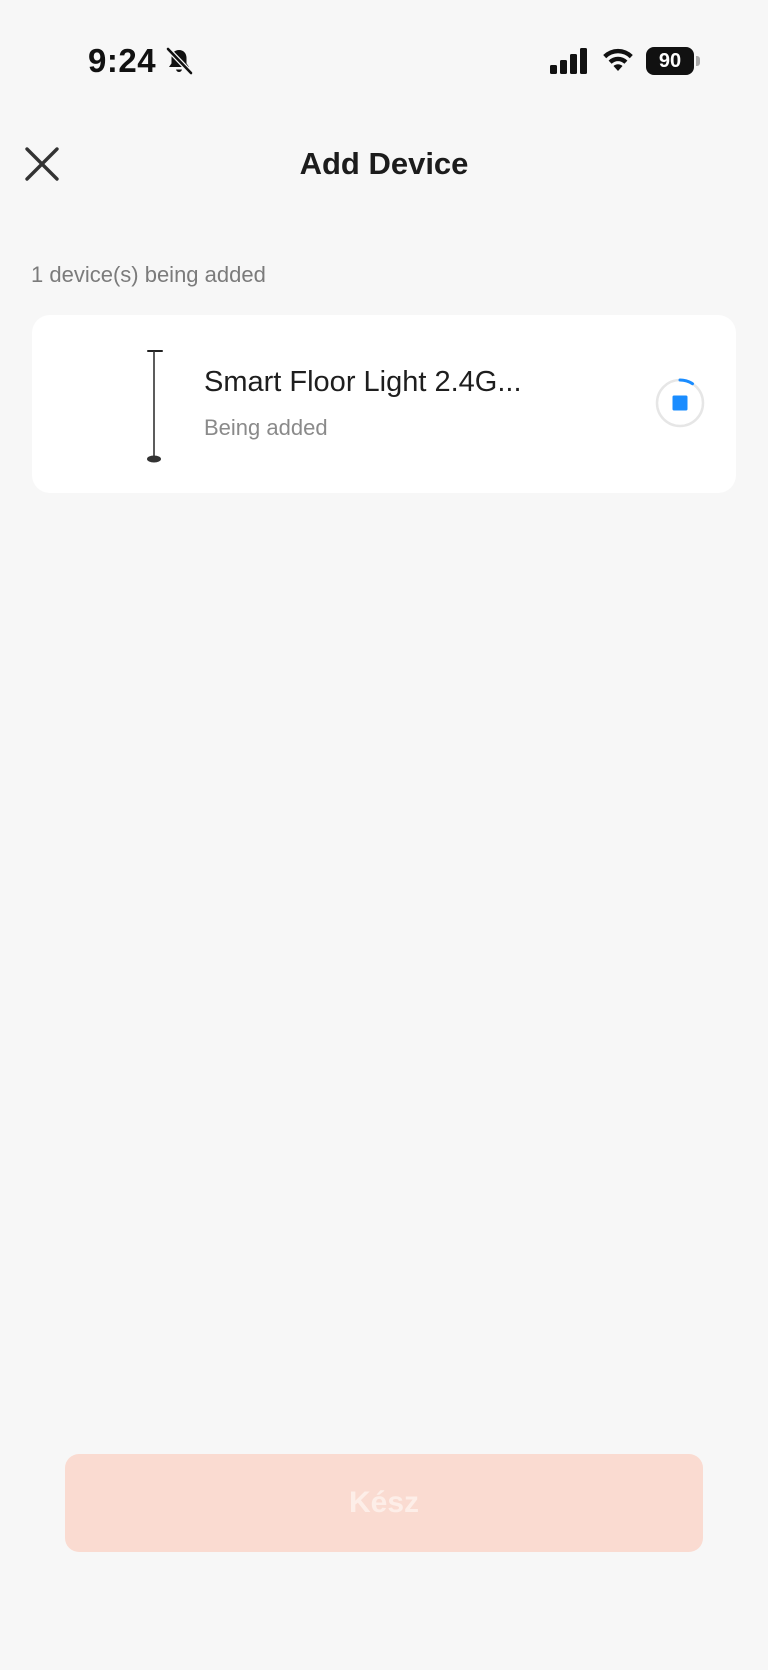 The height and width of the screenshot is (1670, 768). I want to click on battery-icon: 90, so click(673, 61).